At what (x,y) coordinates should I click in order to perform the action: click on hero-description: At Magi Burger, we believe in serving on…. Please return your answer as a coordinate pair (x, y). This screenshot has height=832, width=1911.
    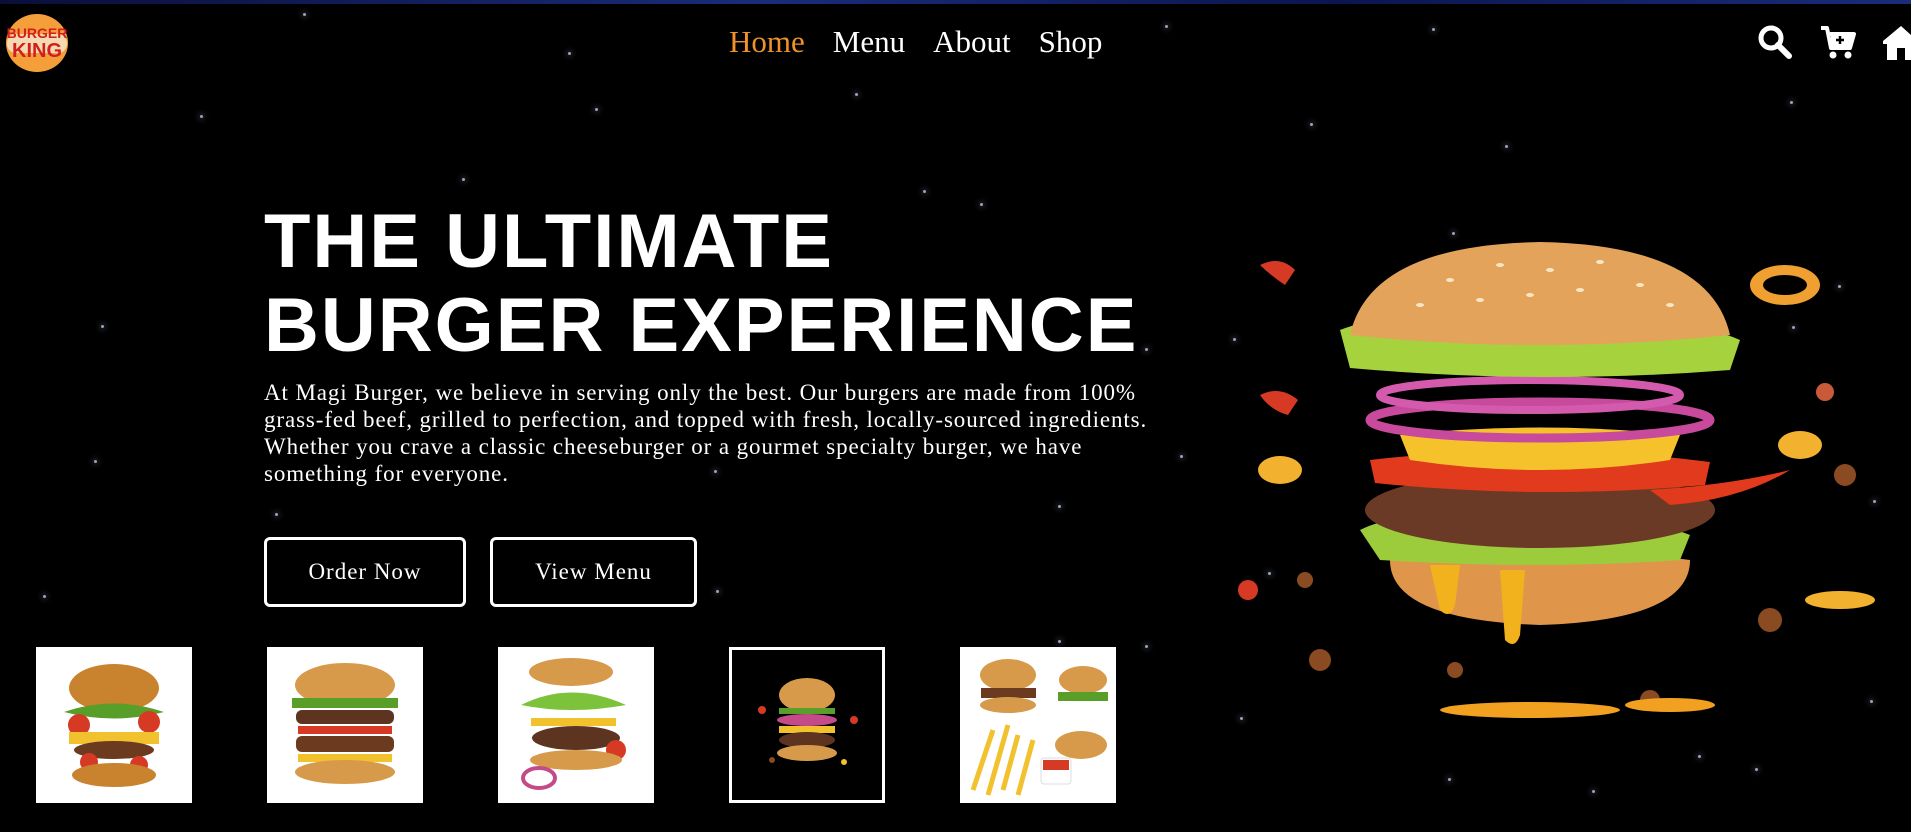
    Looking at the image, I should click on (706, 433).